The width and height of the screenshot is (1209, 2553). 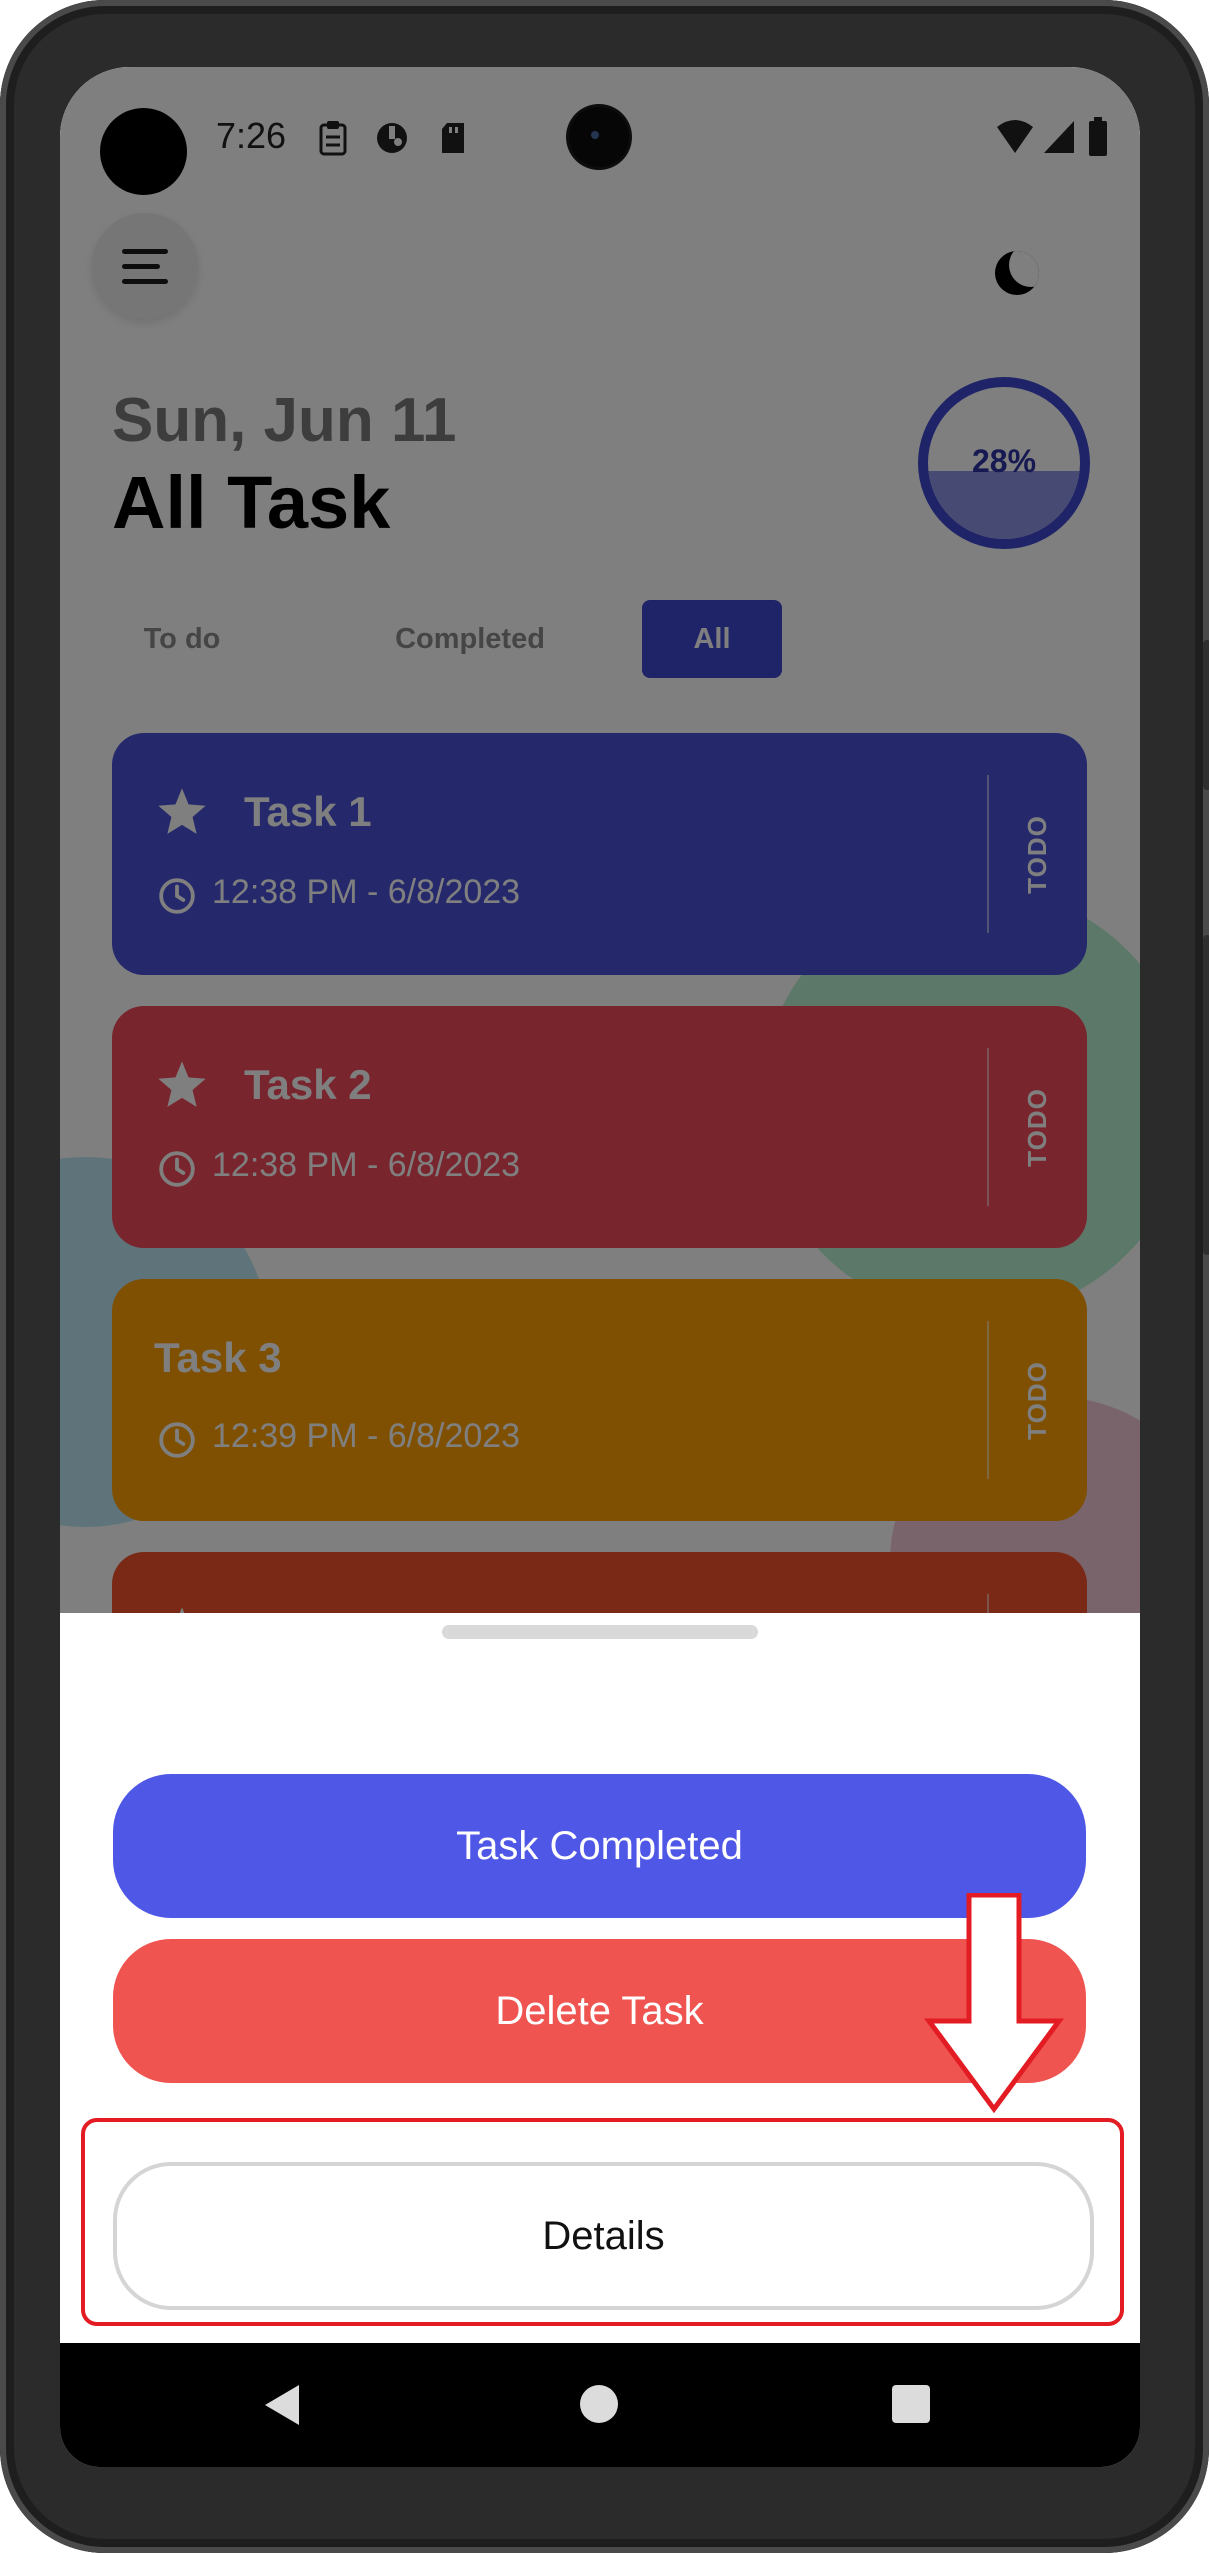 I want to click on sheet-drag-handle, so click(x=600, y=1632).